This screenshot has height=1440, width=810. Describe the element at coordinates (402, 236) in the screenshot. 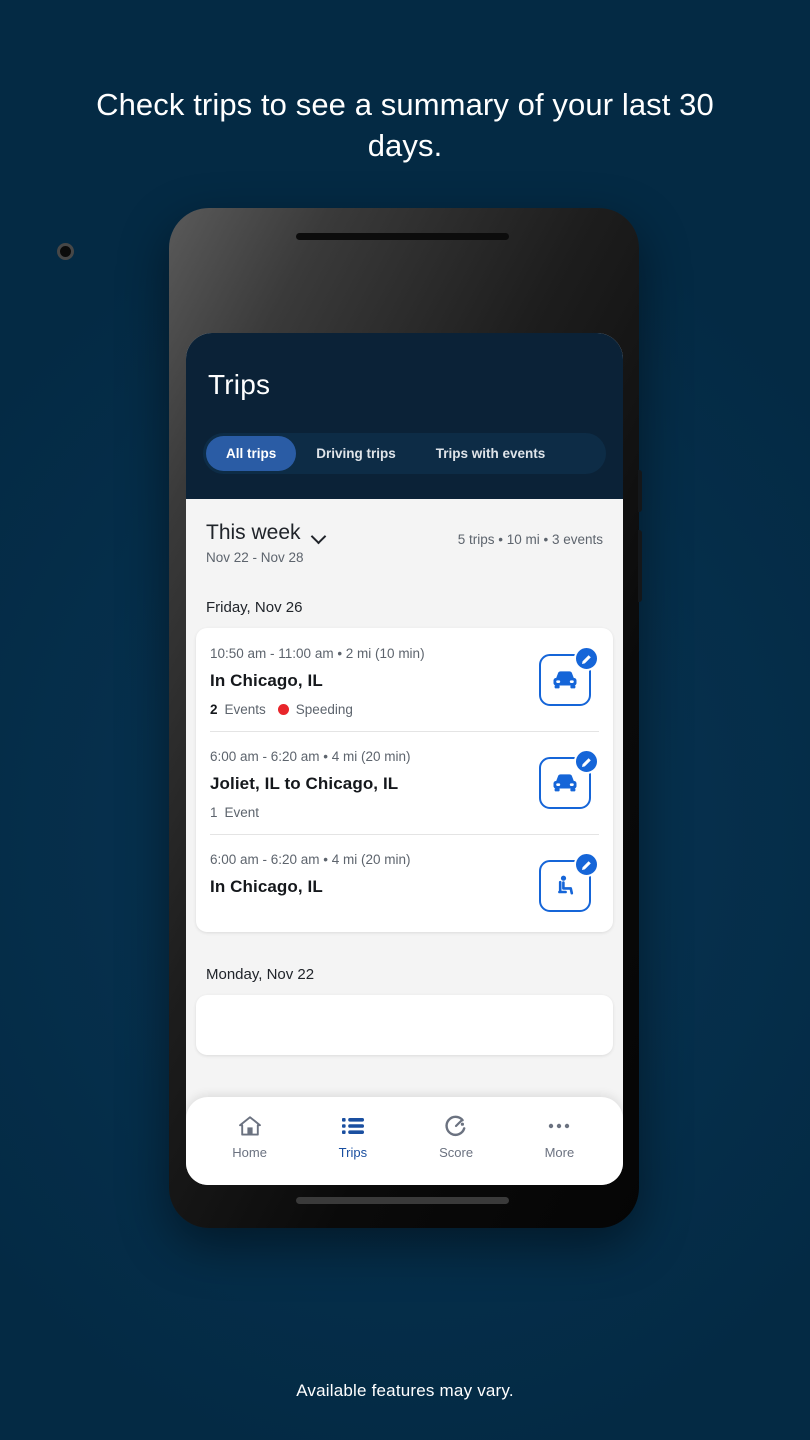

I see `phone-earpiece-speaker` at that location.